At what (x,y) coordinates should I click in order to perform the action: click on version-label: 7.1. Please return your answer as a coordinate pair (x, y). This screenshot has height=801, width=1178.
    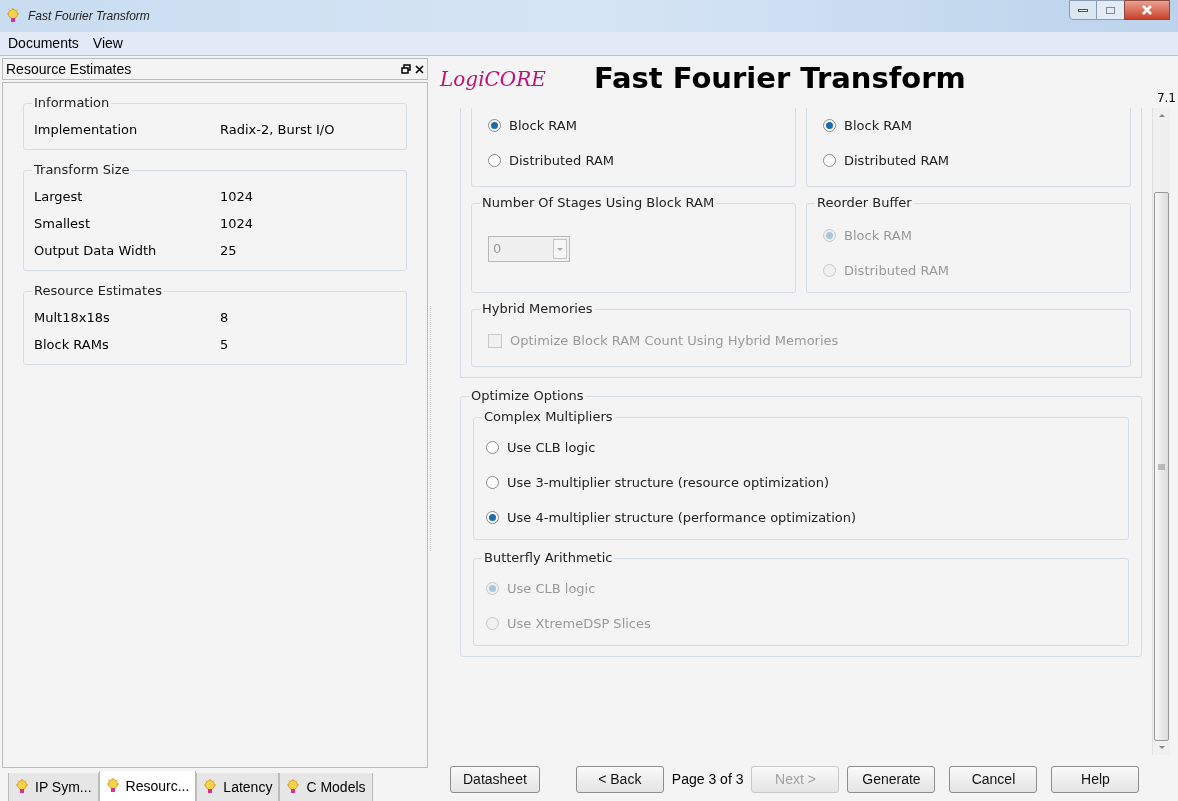
    Looking at the image, I should click on (1166, 98).